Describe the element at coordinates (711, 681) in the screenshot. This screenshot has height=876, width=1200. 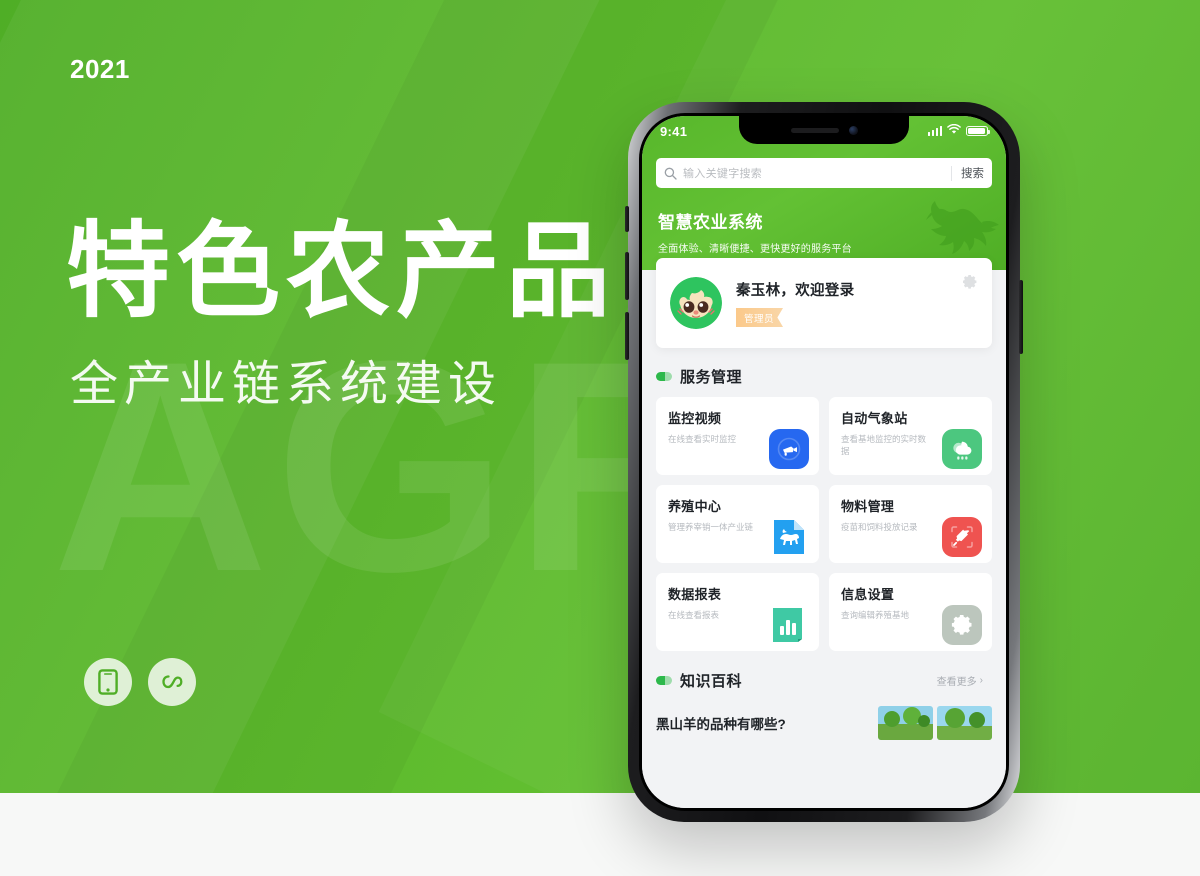
I see `knowledge-section-title: 知识百科` at that location.